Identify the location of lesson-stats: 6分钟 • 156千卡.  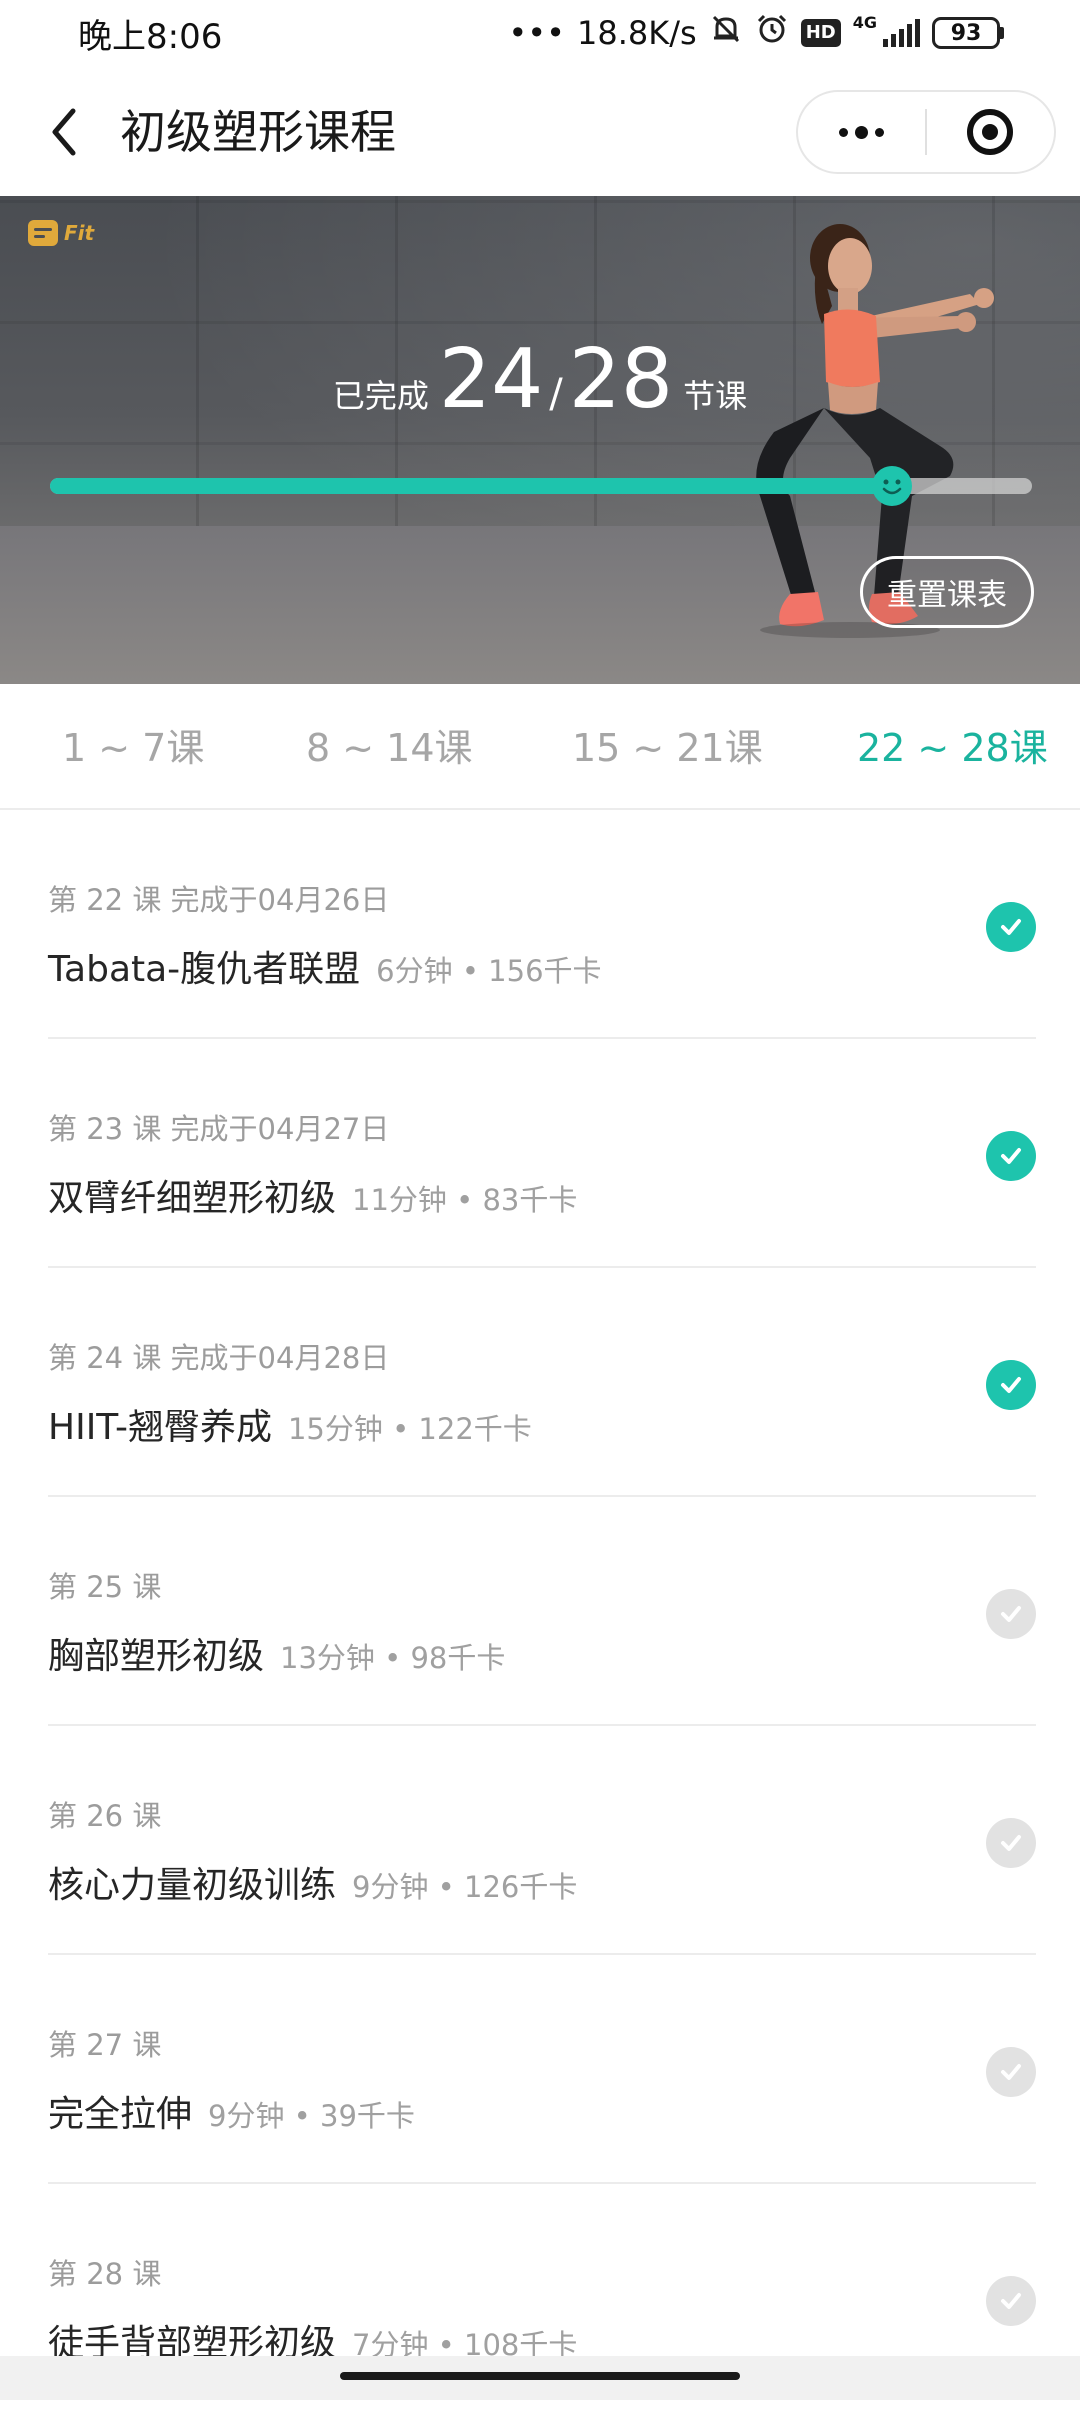
(489, 971).